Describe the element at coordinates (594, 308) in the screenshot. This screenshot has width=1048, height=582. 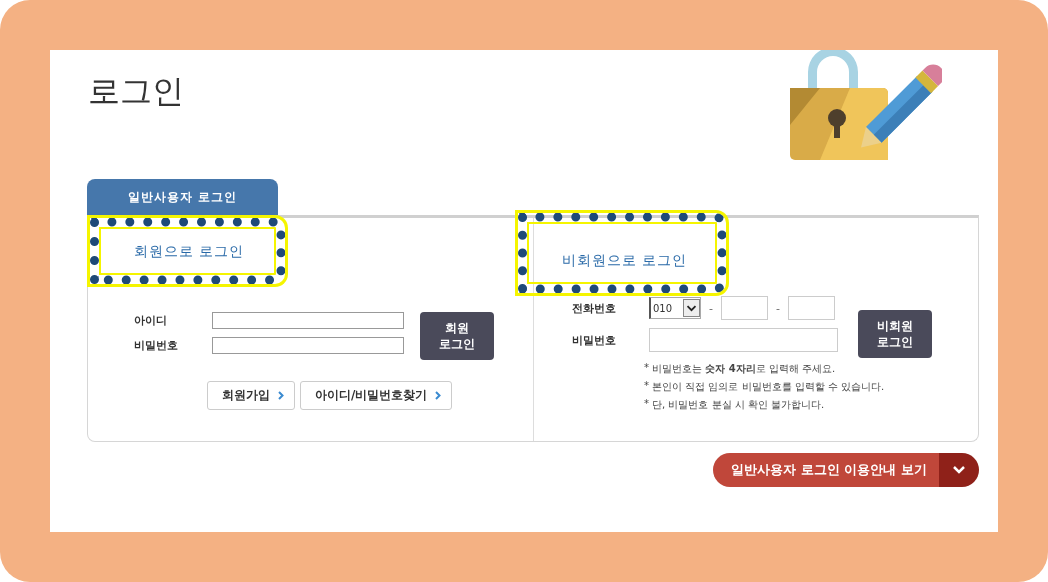
I see `field-label: 전화번호` at that location.